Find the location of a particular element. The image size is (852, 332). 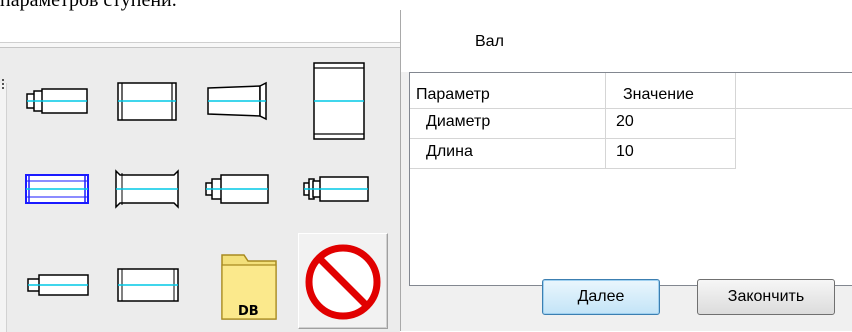

column-header-filler is located at coordinates (794, 91).